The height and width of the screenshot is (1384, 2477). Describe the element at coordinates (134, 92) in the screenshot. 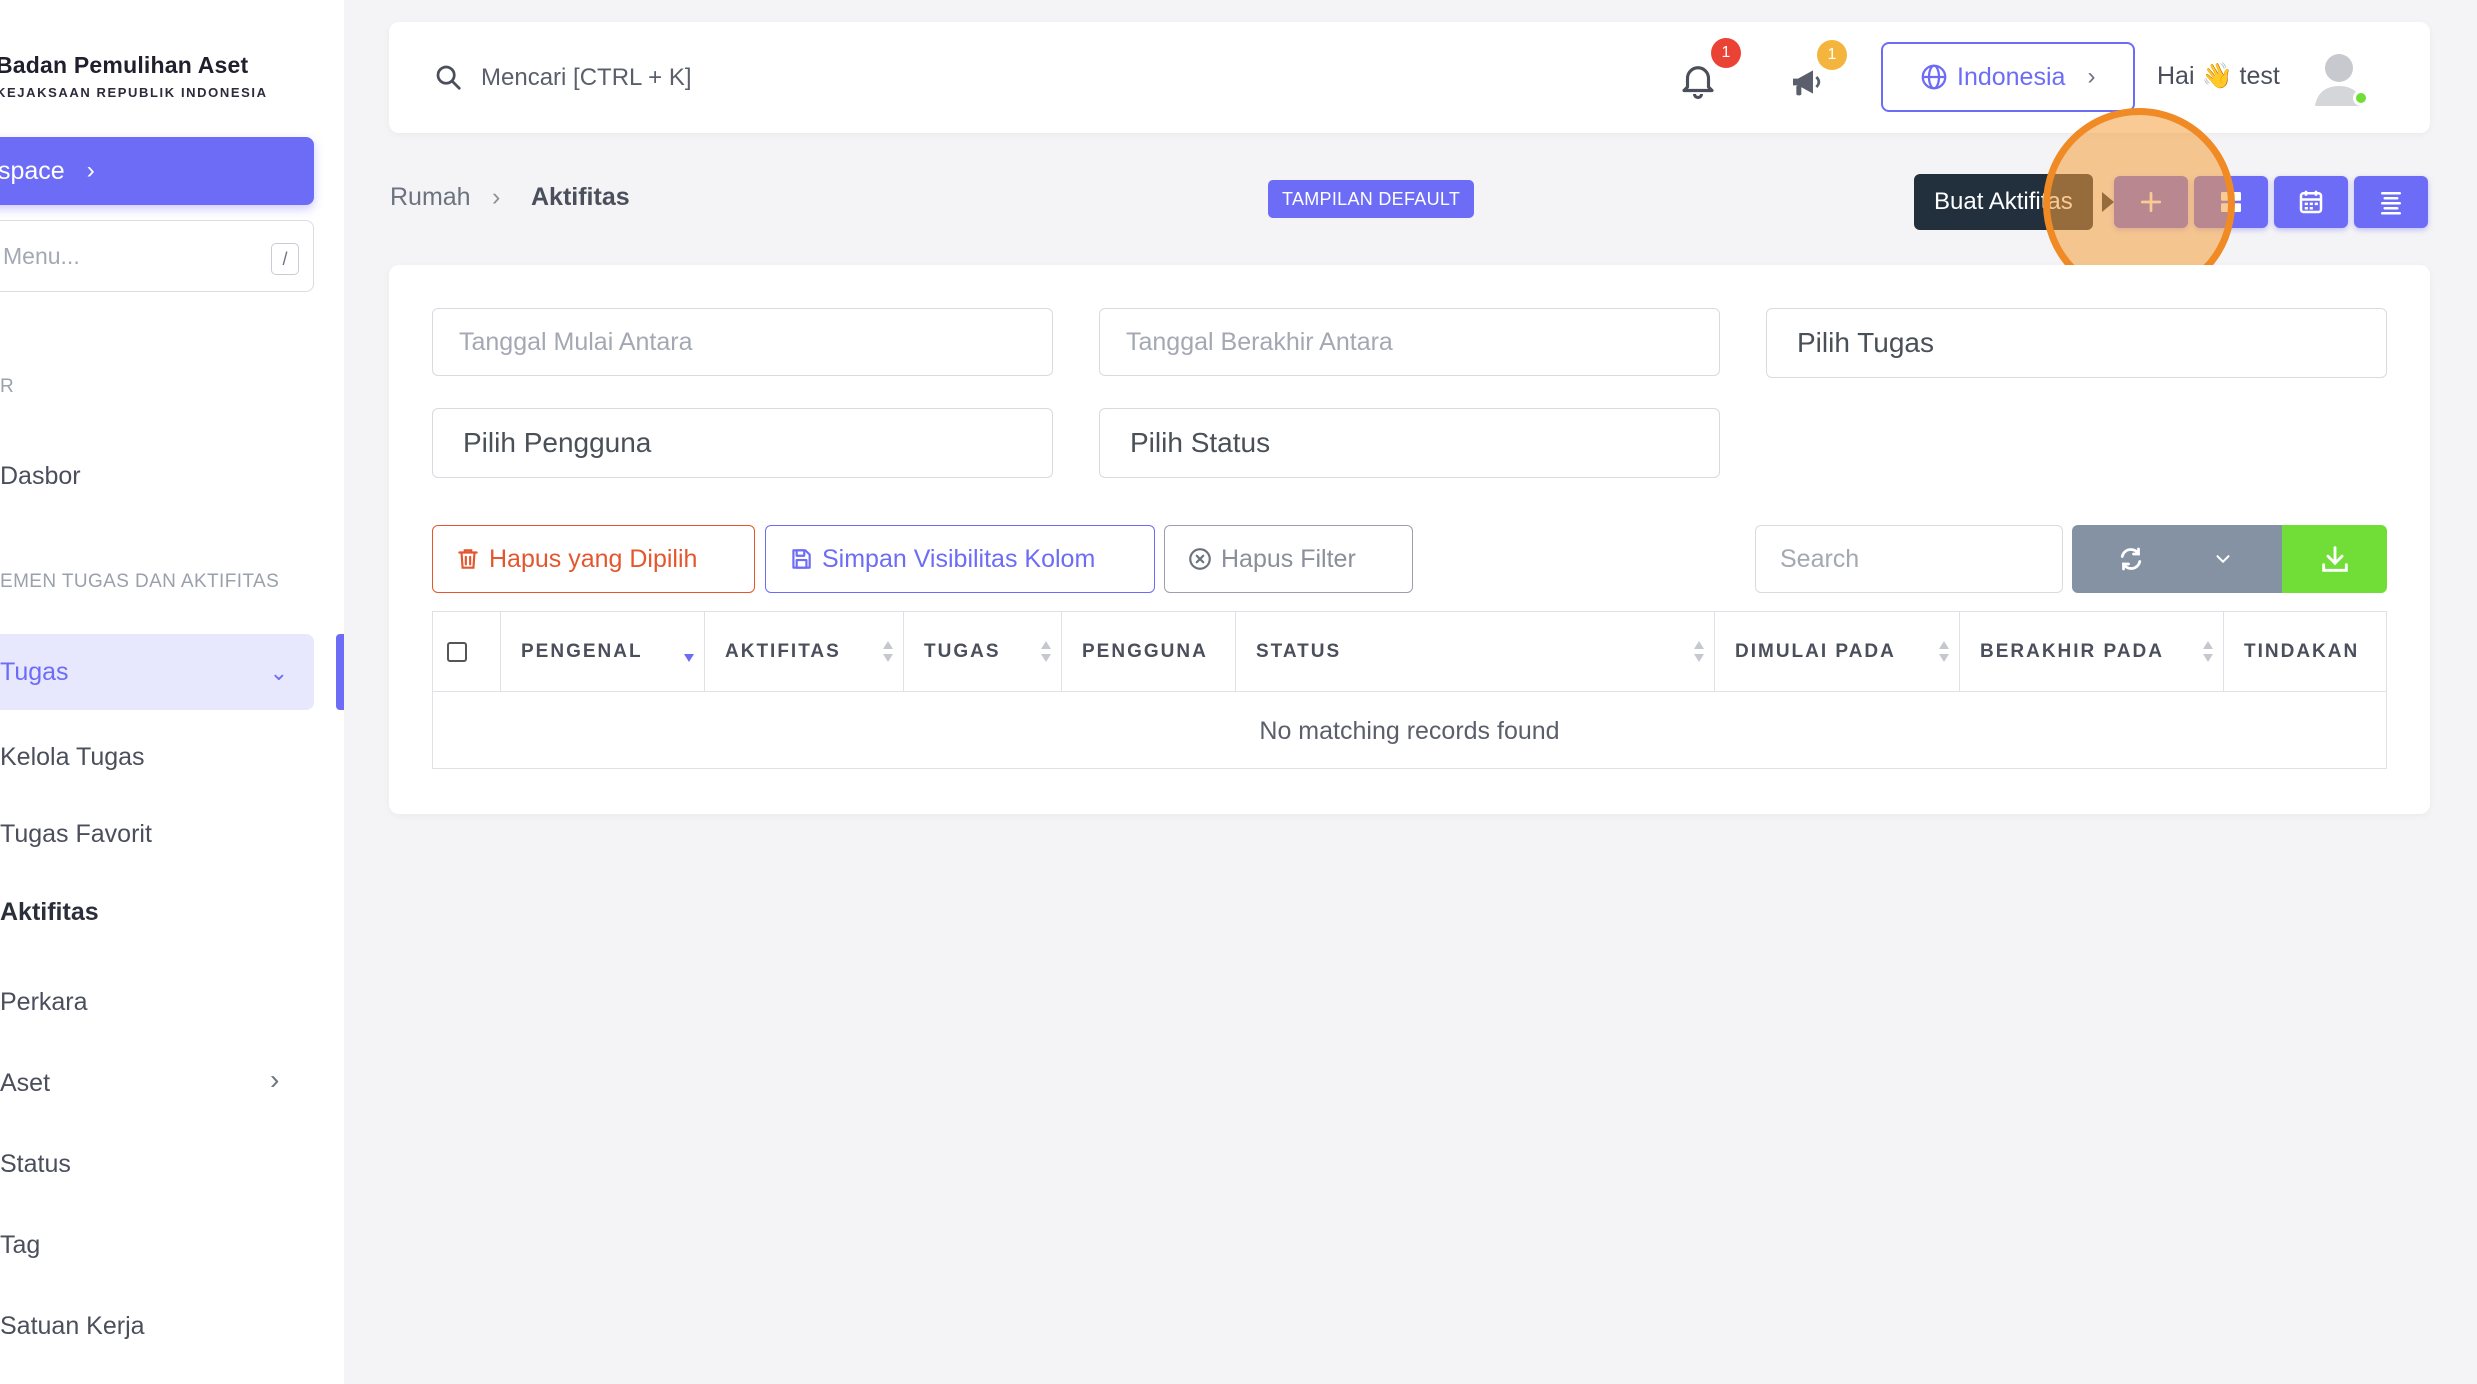

I see `brand-subtitle: KEJAKSAAN REPUBLIK INDONESIA` at that location.